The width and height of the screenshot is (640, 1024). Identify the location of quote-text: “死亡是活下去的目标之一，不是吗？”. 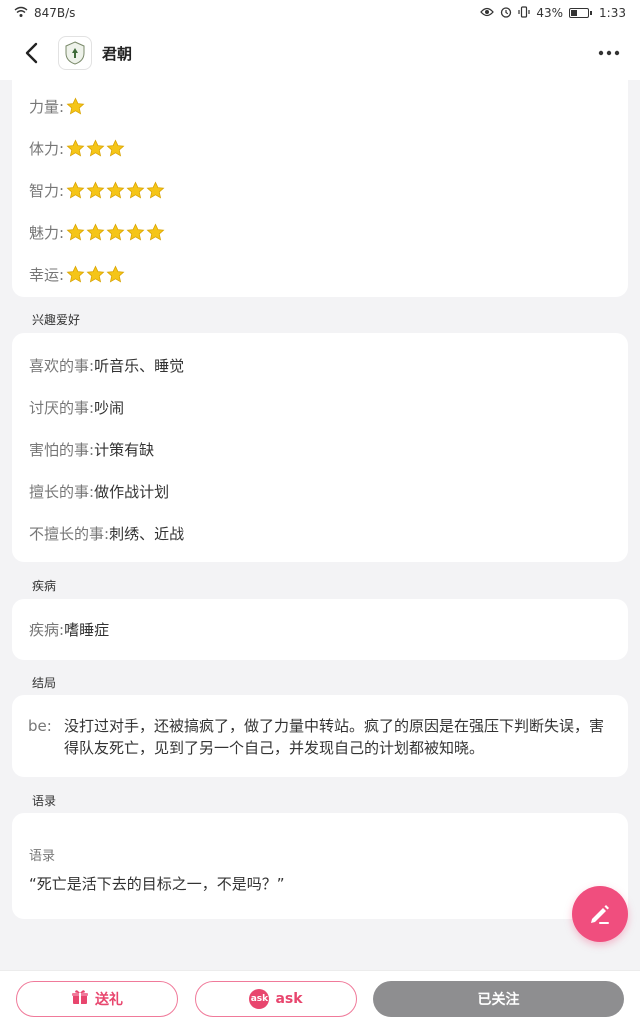
(157, 884).